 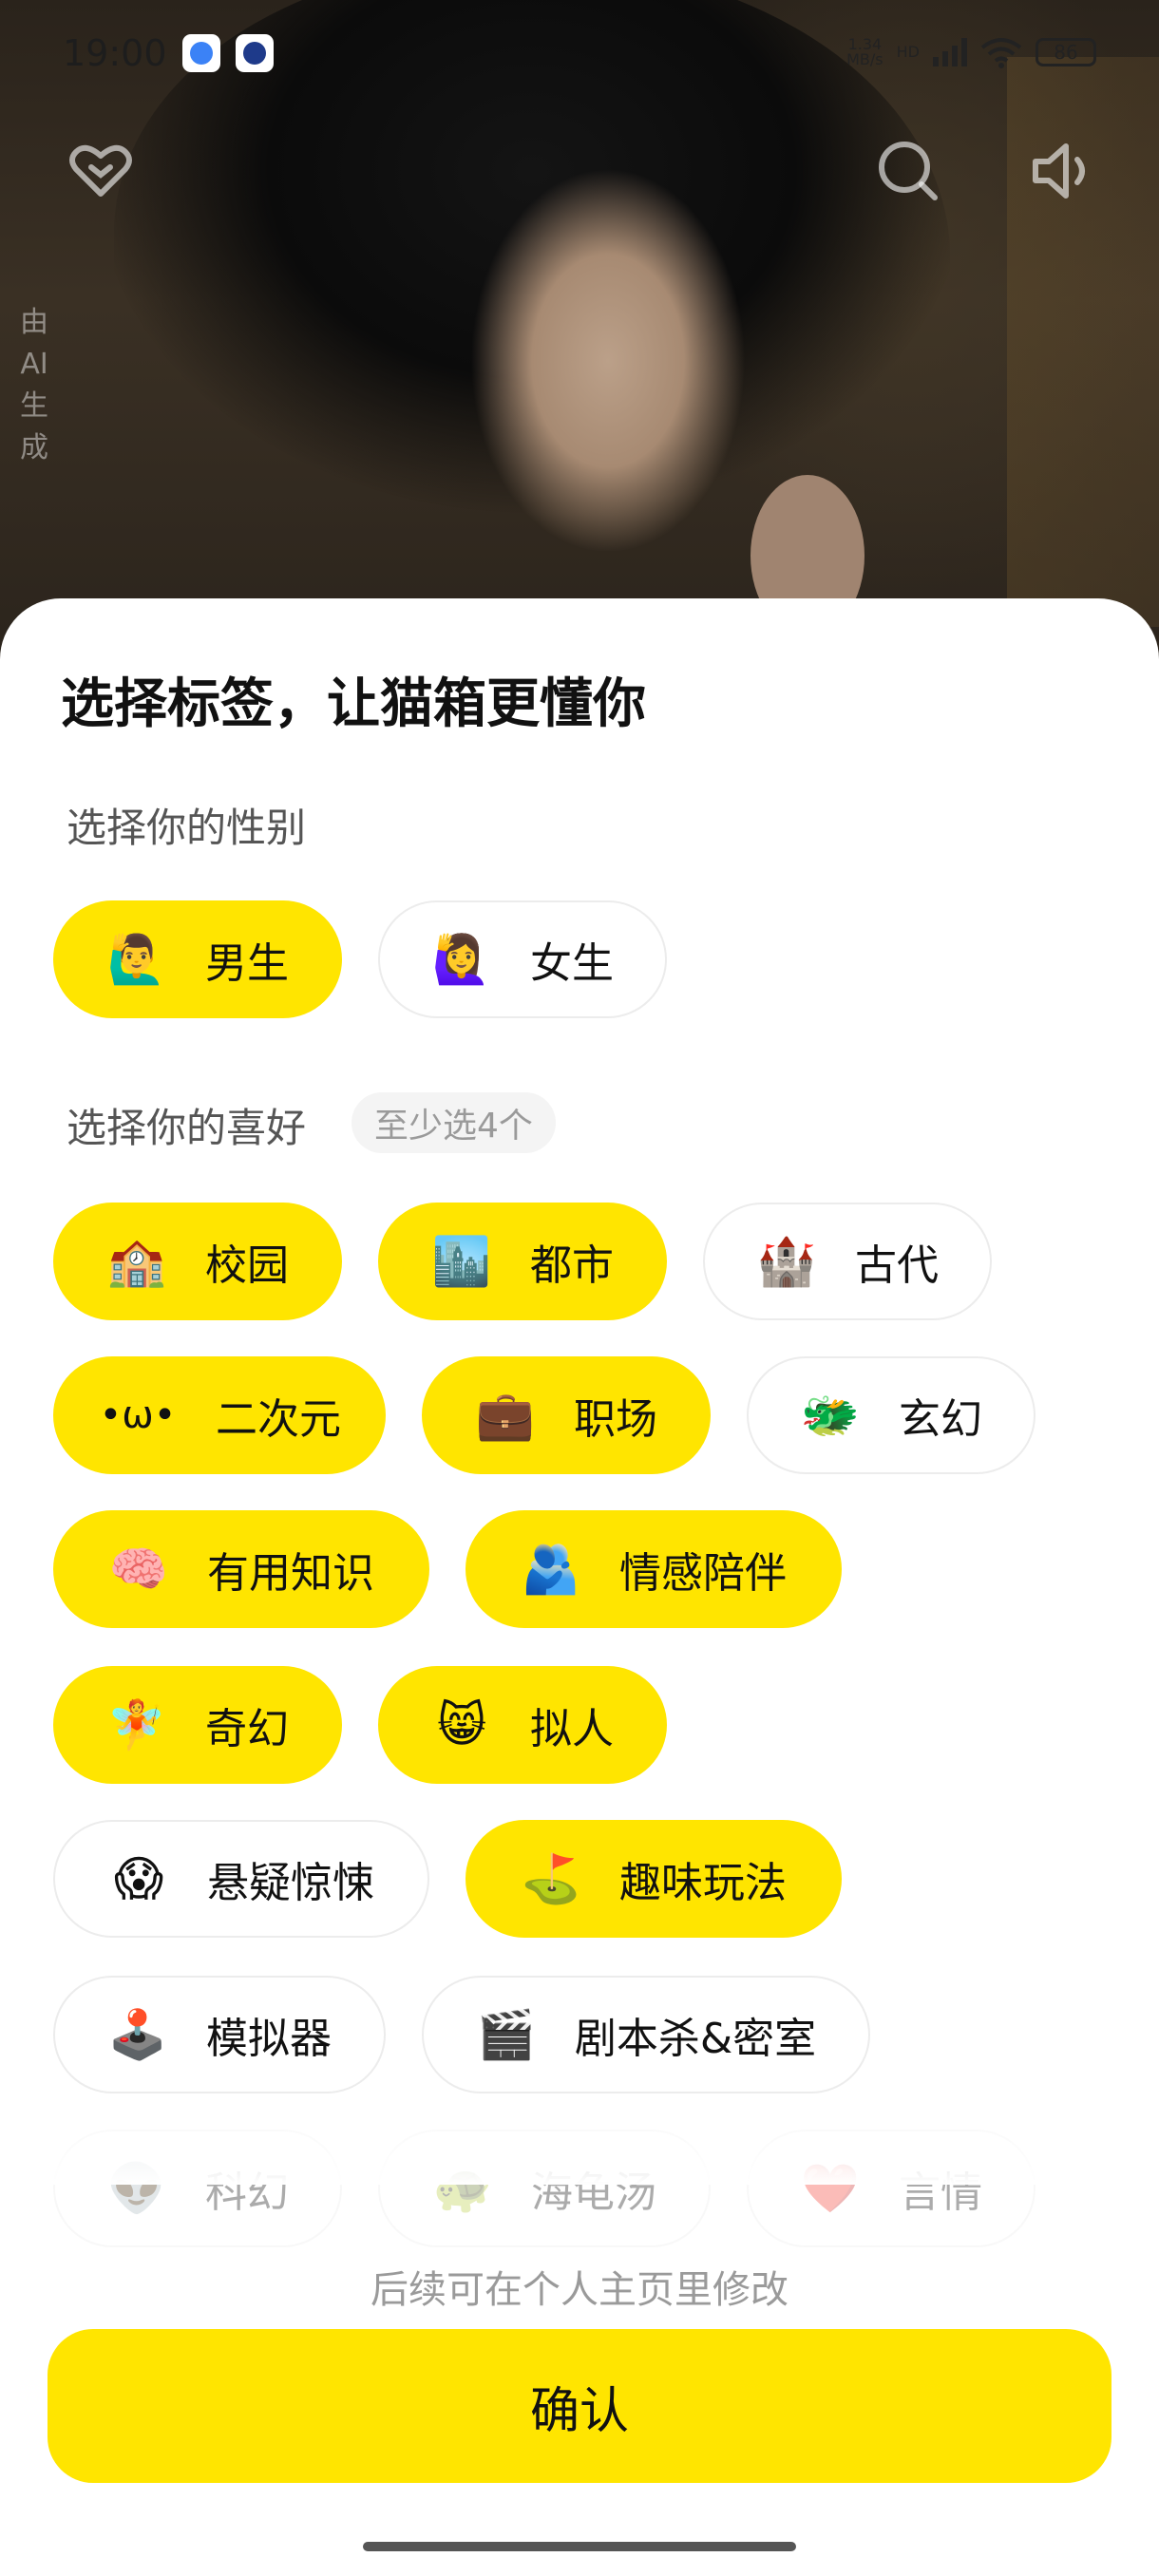 I want to click on tag-emoji-icon: 😸, so click(x=461, y=1724).